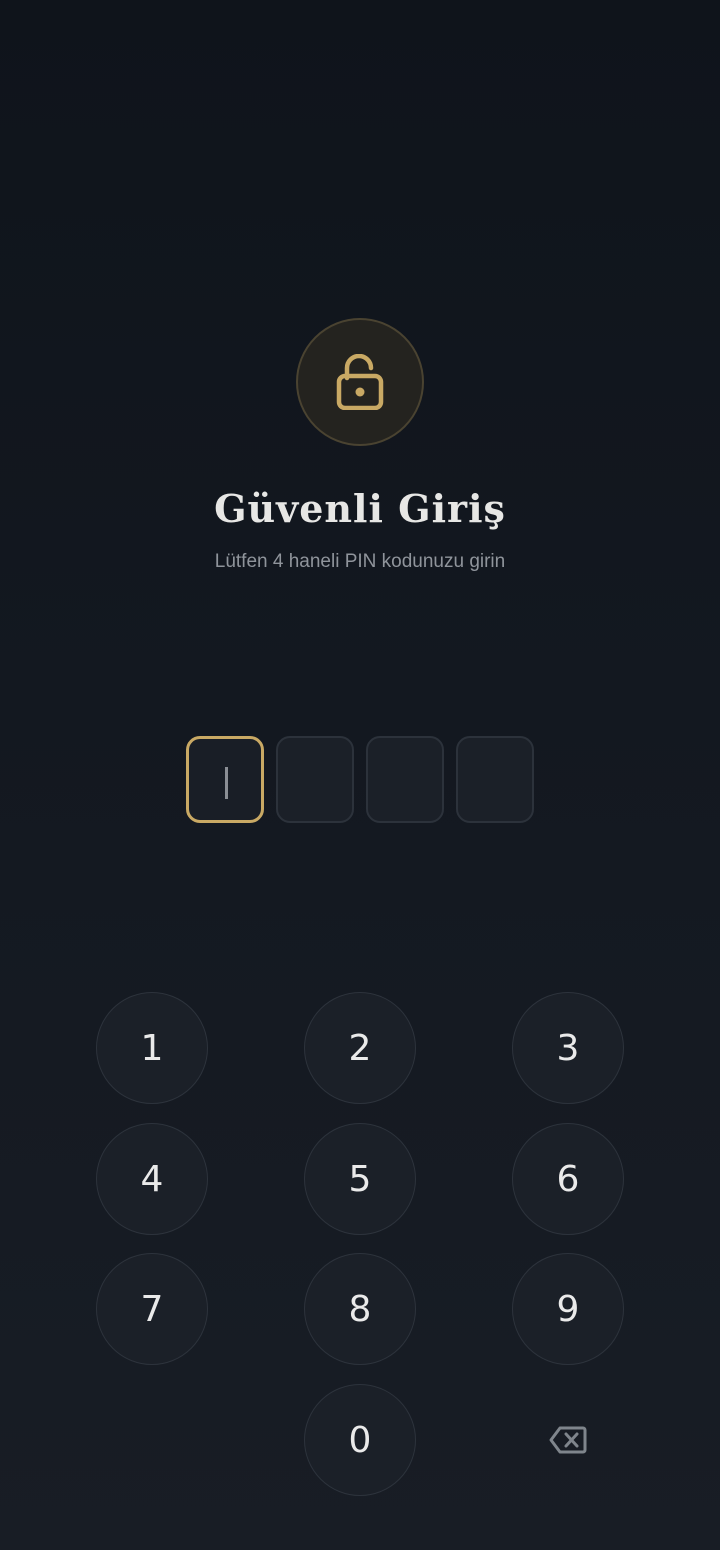 Image resolution: width=720 pixels, height=1550 pixels. What do you see at coordinates (360, 561) in the screenshot?
I see `page-subtitle: Lütfen 4 haneli PIN kodunuzu girin` at bounding box center [360, 561].